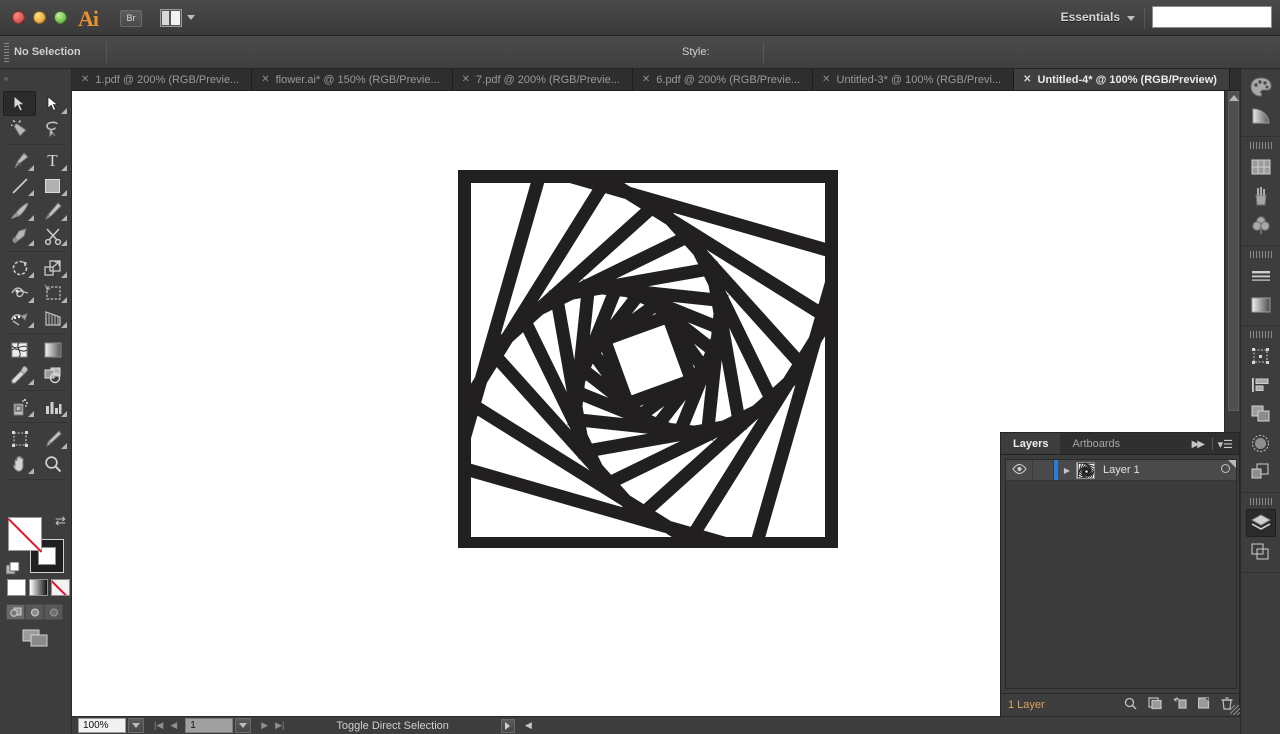 The image size is (1280, 734). I want to click on selection-tool, so click(19, 103).